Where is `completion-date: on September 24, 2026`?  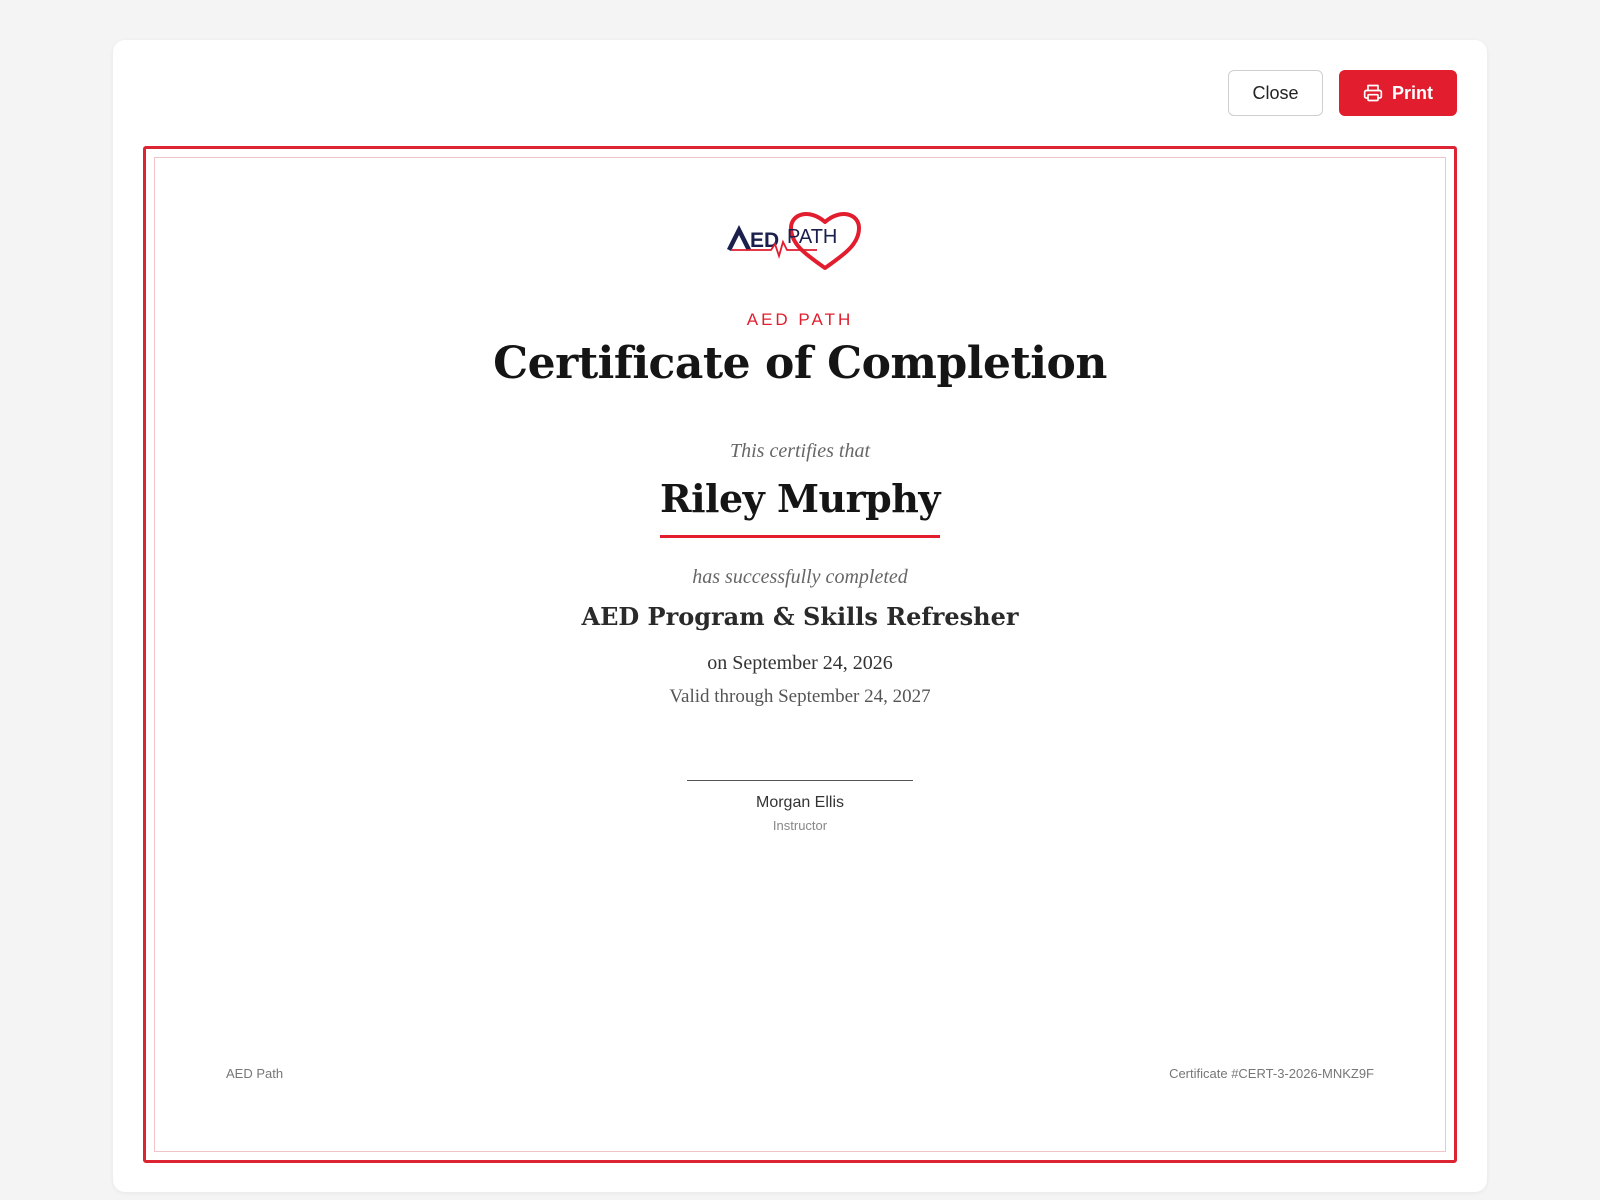
completion-date: on September 24, 2026 is located at coordinates (800, 663).